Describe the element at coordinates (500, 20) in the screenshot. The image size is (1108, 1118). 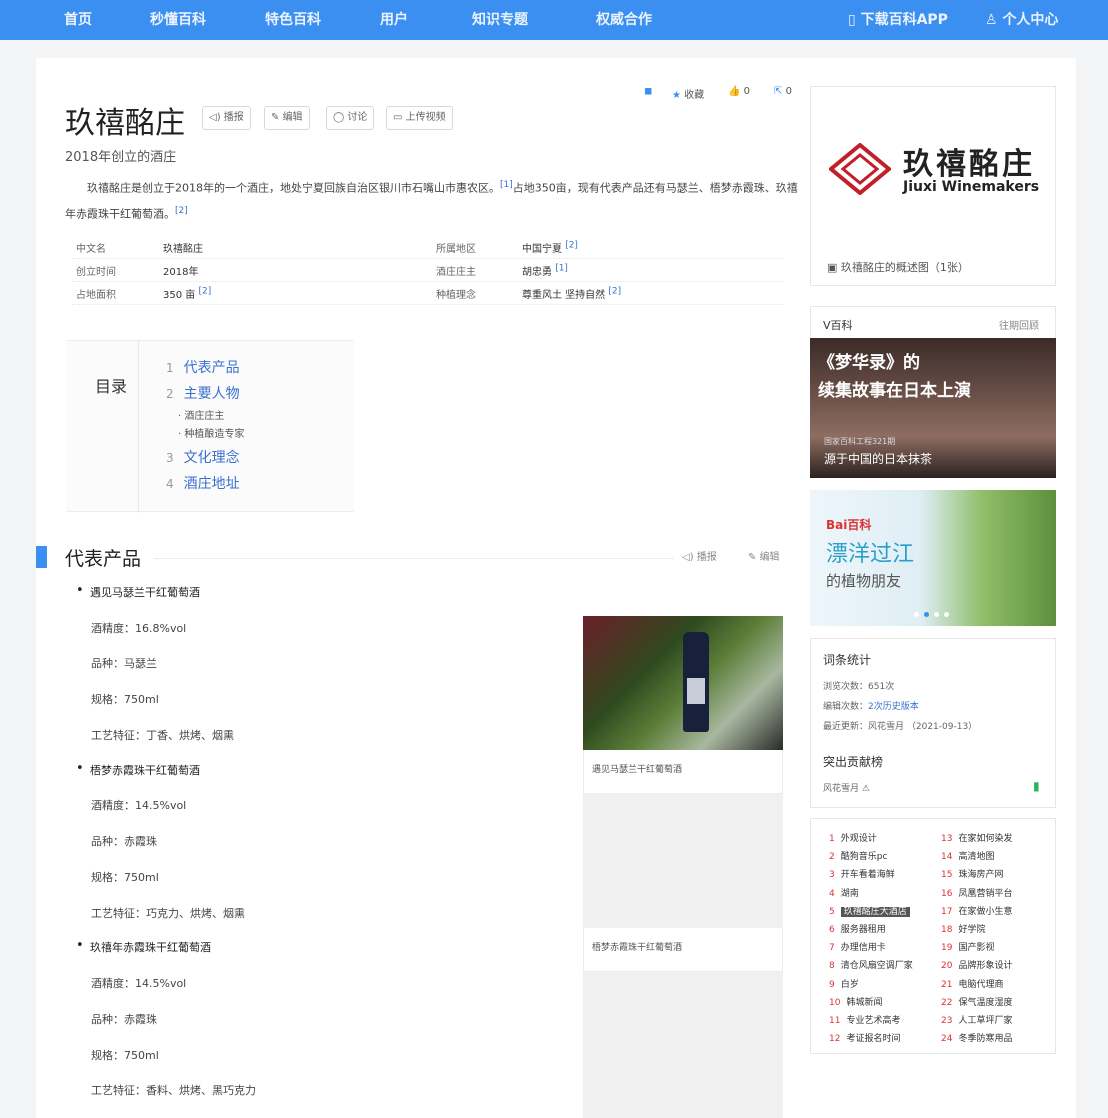
I see `nav-item-topics: 知识专题` at that location.